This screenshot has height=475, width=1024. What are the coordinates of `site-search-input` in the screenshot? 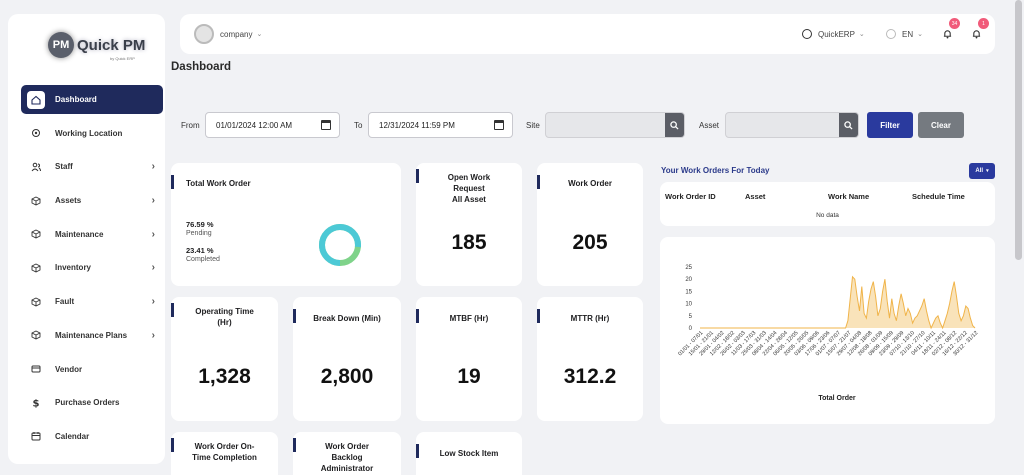 It's located at (615, 125).